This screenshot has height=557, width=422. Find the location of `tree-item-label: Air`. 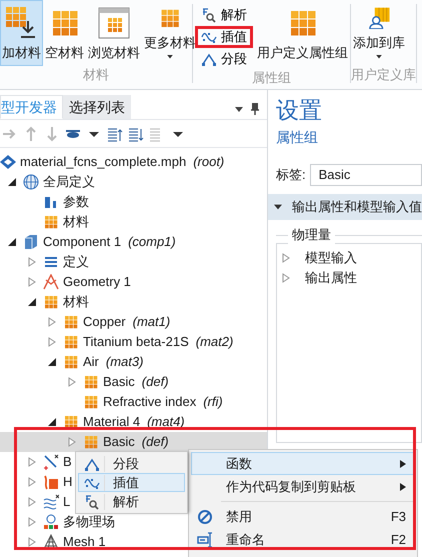

tree-item-label: Air is located at coordinates (91, 362).